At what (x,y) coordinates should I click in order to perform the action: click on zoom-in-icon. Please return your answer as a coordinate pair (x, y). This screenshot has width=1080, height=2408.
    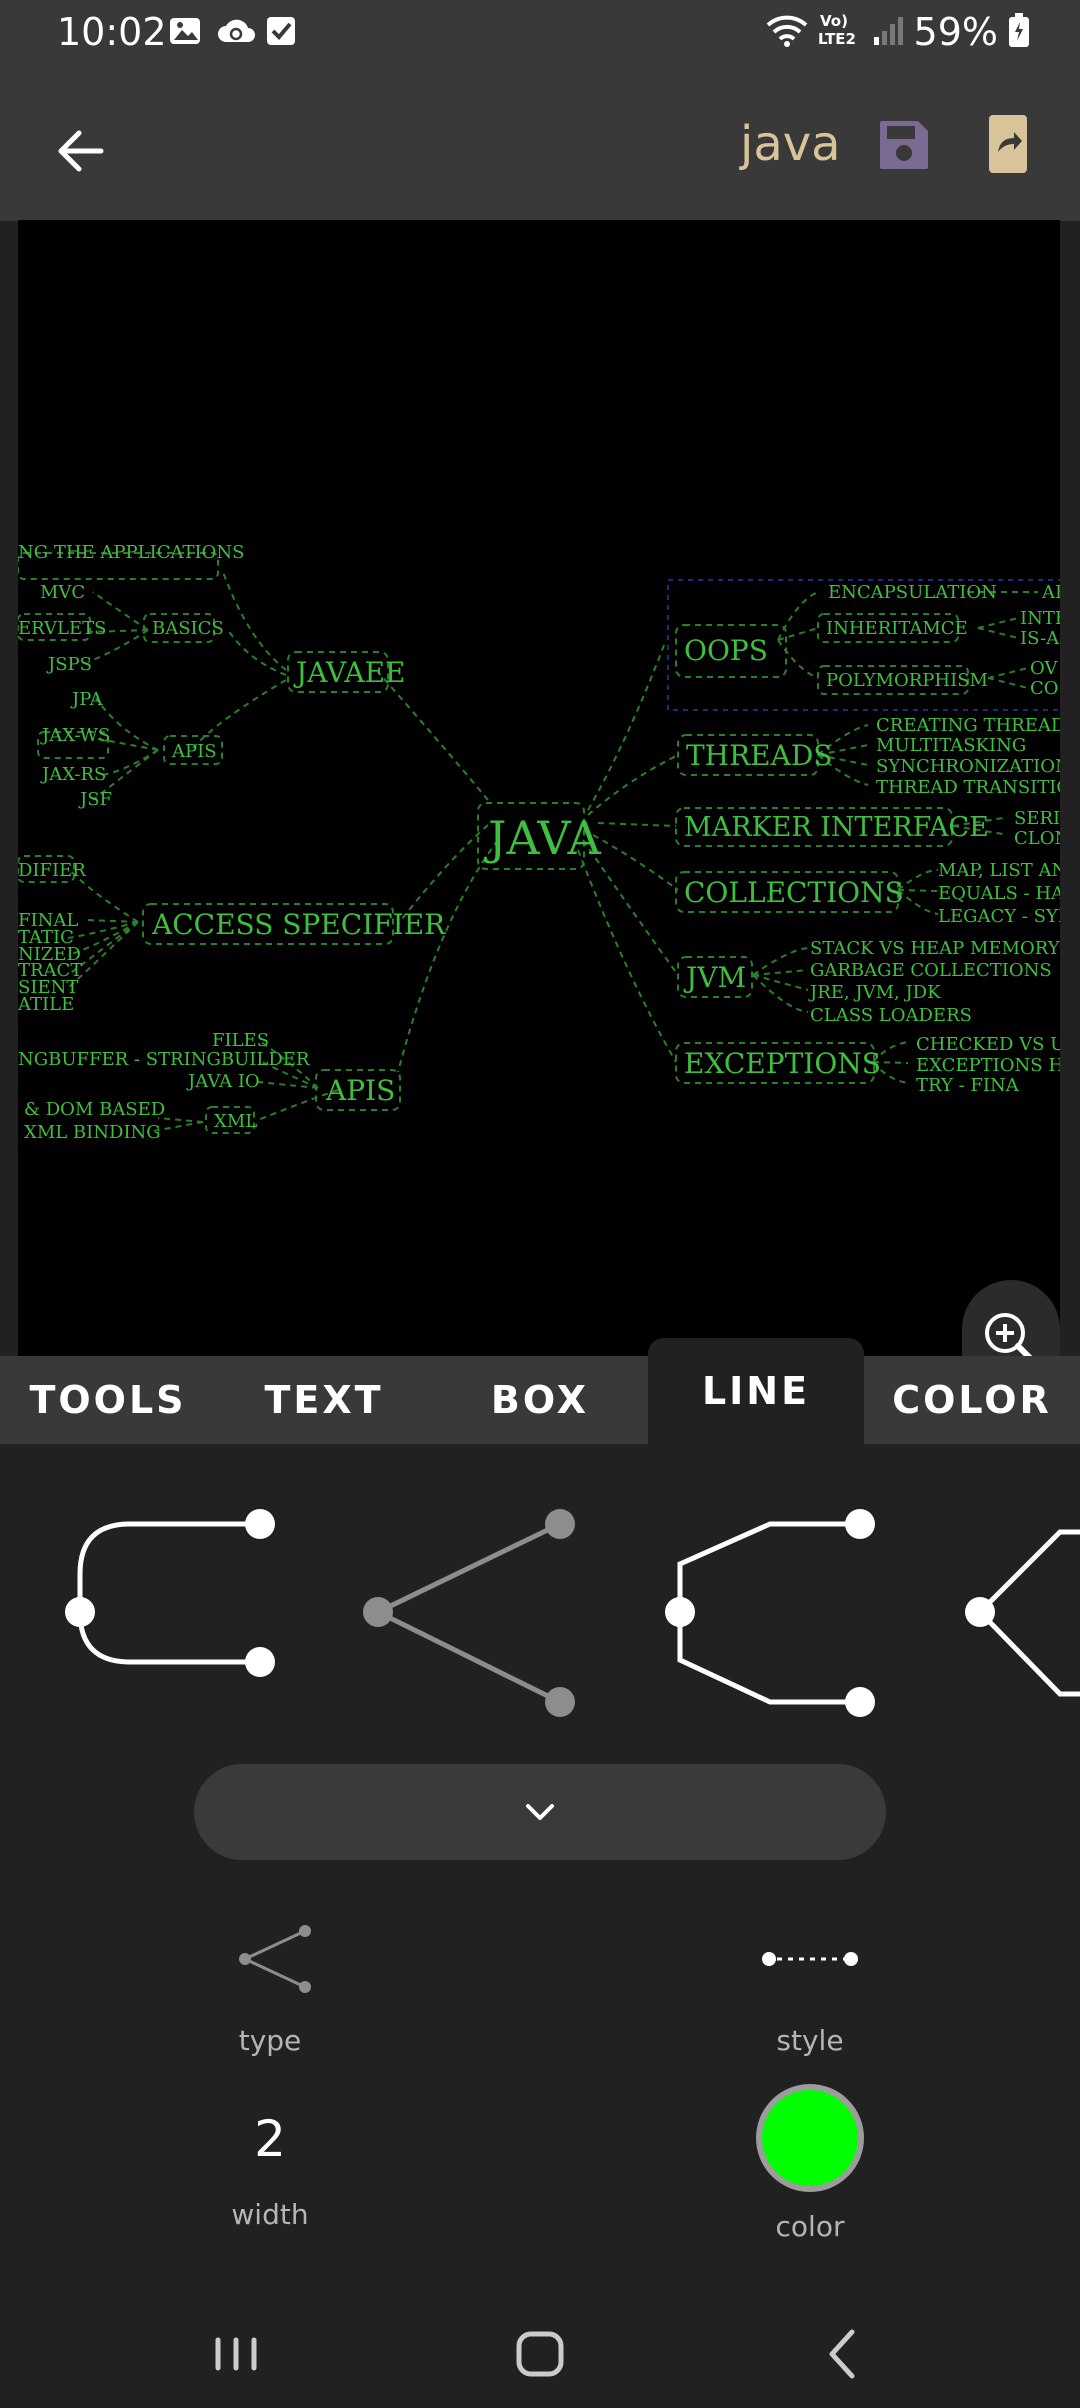
    Looking at the image, I should click on (1009, 1334).